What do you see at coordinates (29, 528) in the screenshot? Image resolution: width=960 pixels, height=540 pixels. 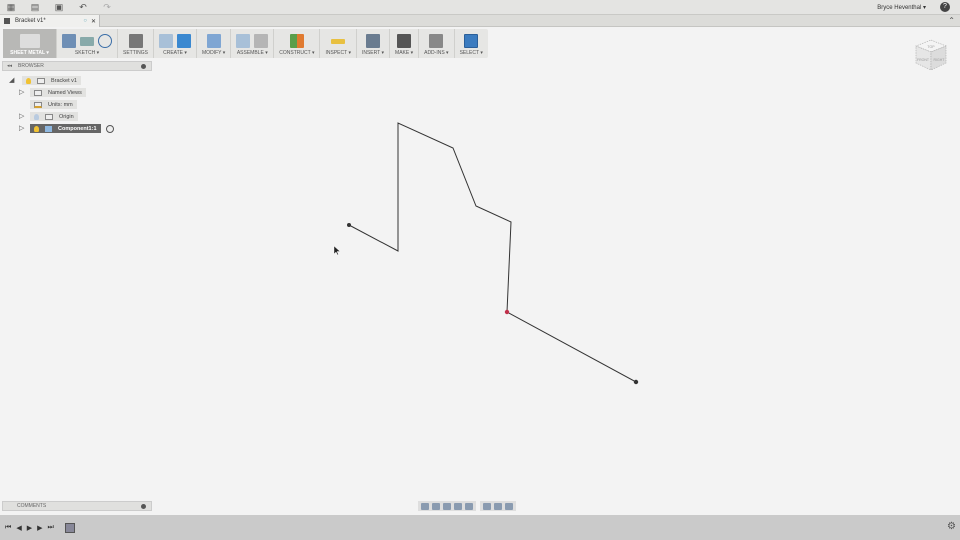 I see `play-icon: ▶` at bounding box center [29, 528].